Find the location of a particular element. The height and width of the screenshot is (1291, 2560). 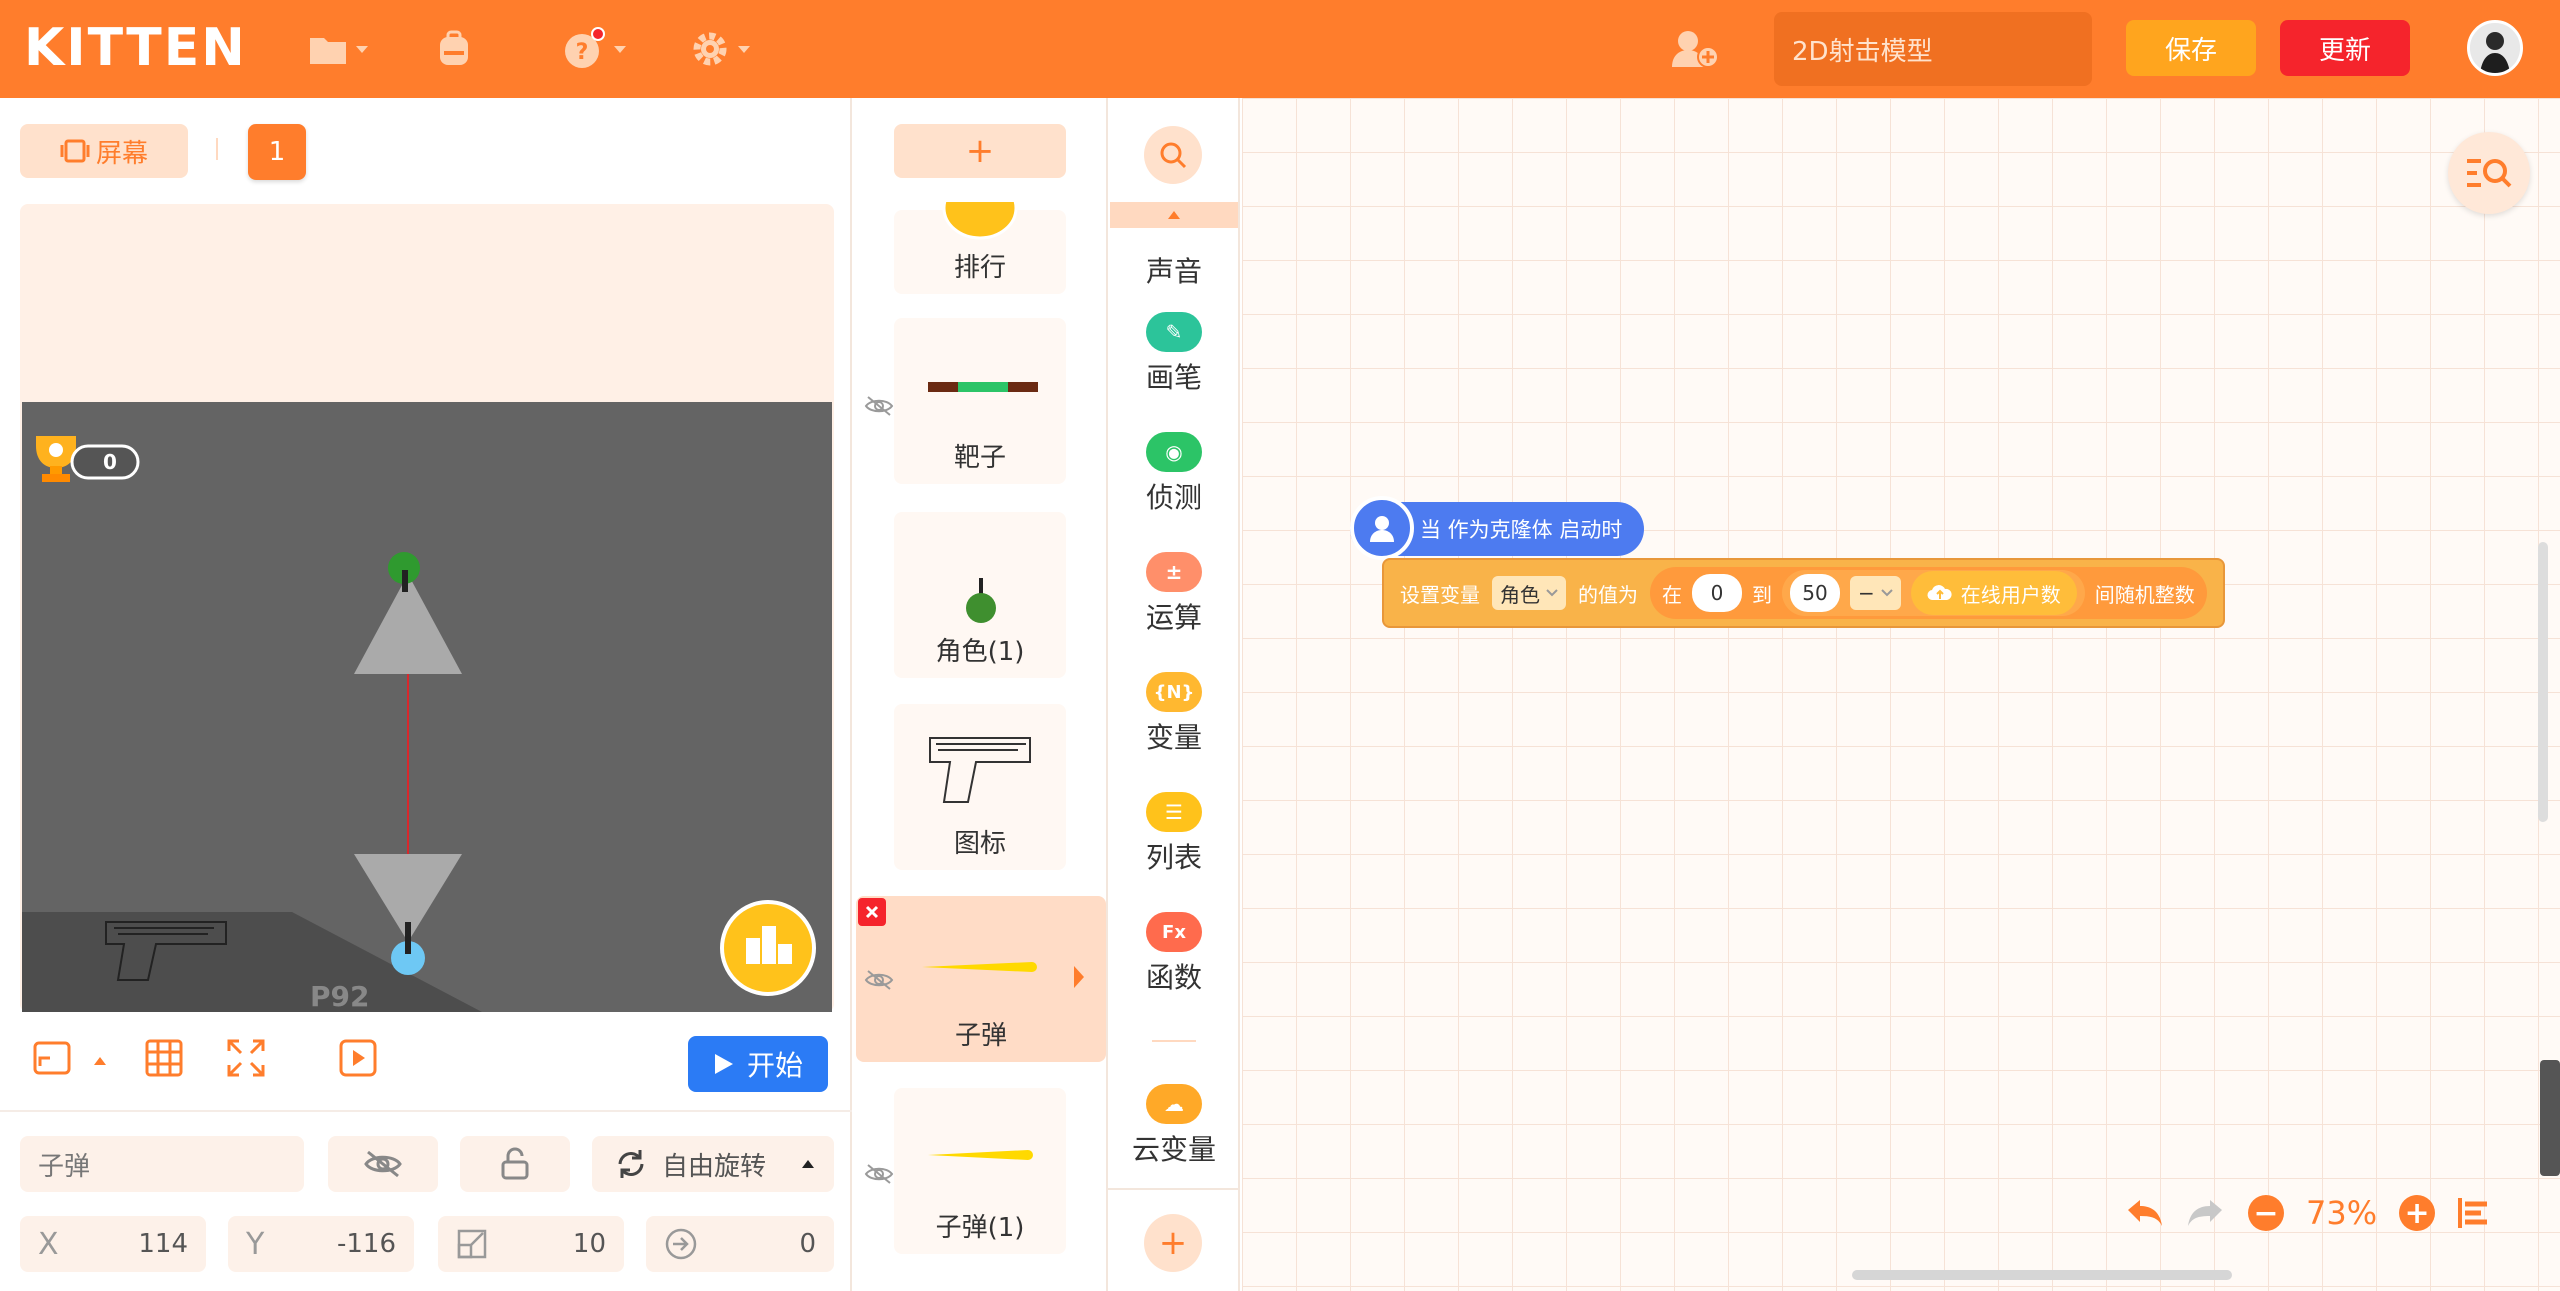

undo-icon is located at coordinates (2144, 1213).